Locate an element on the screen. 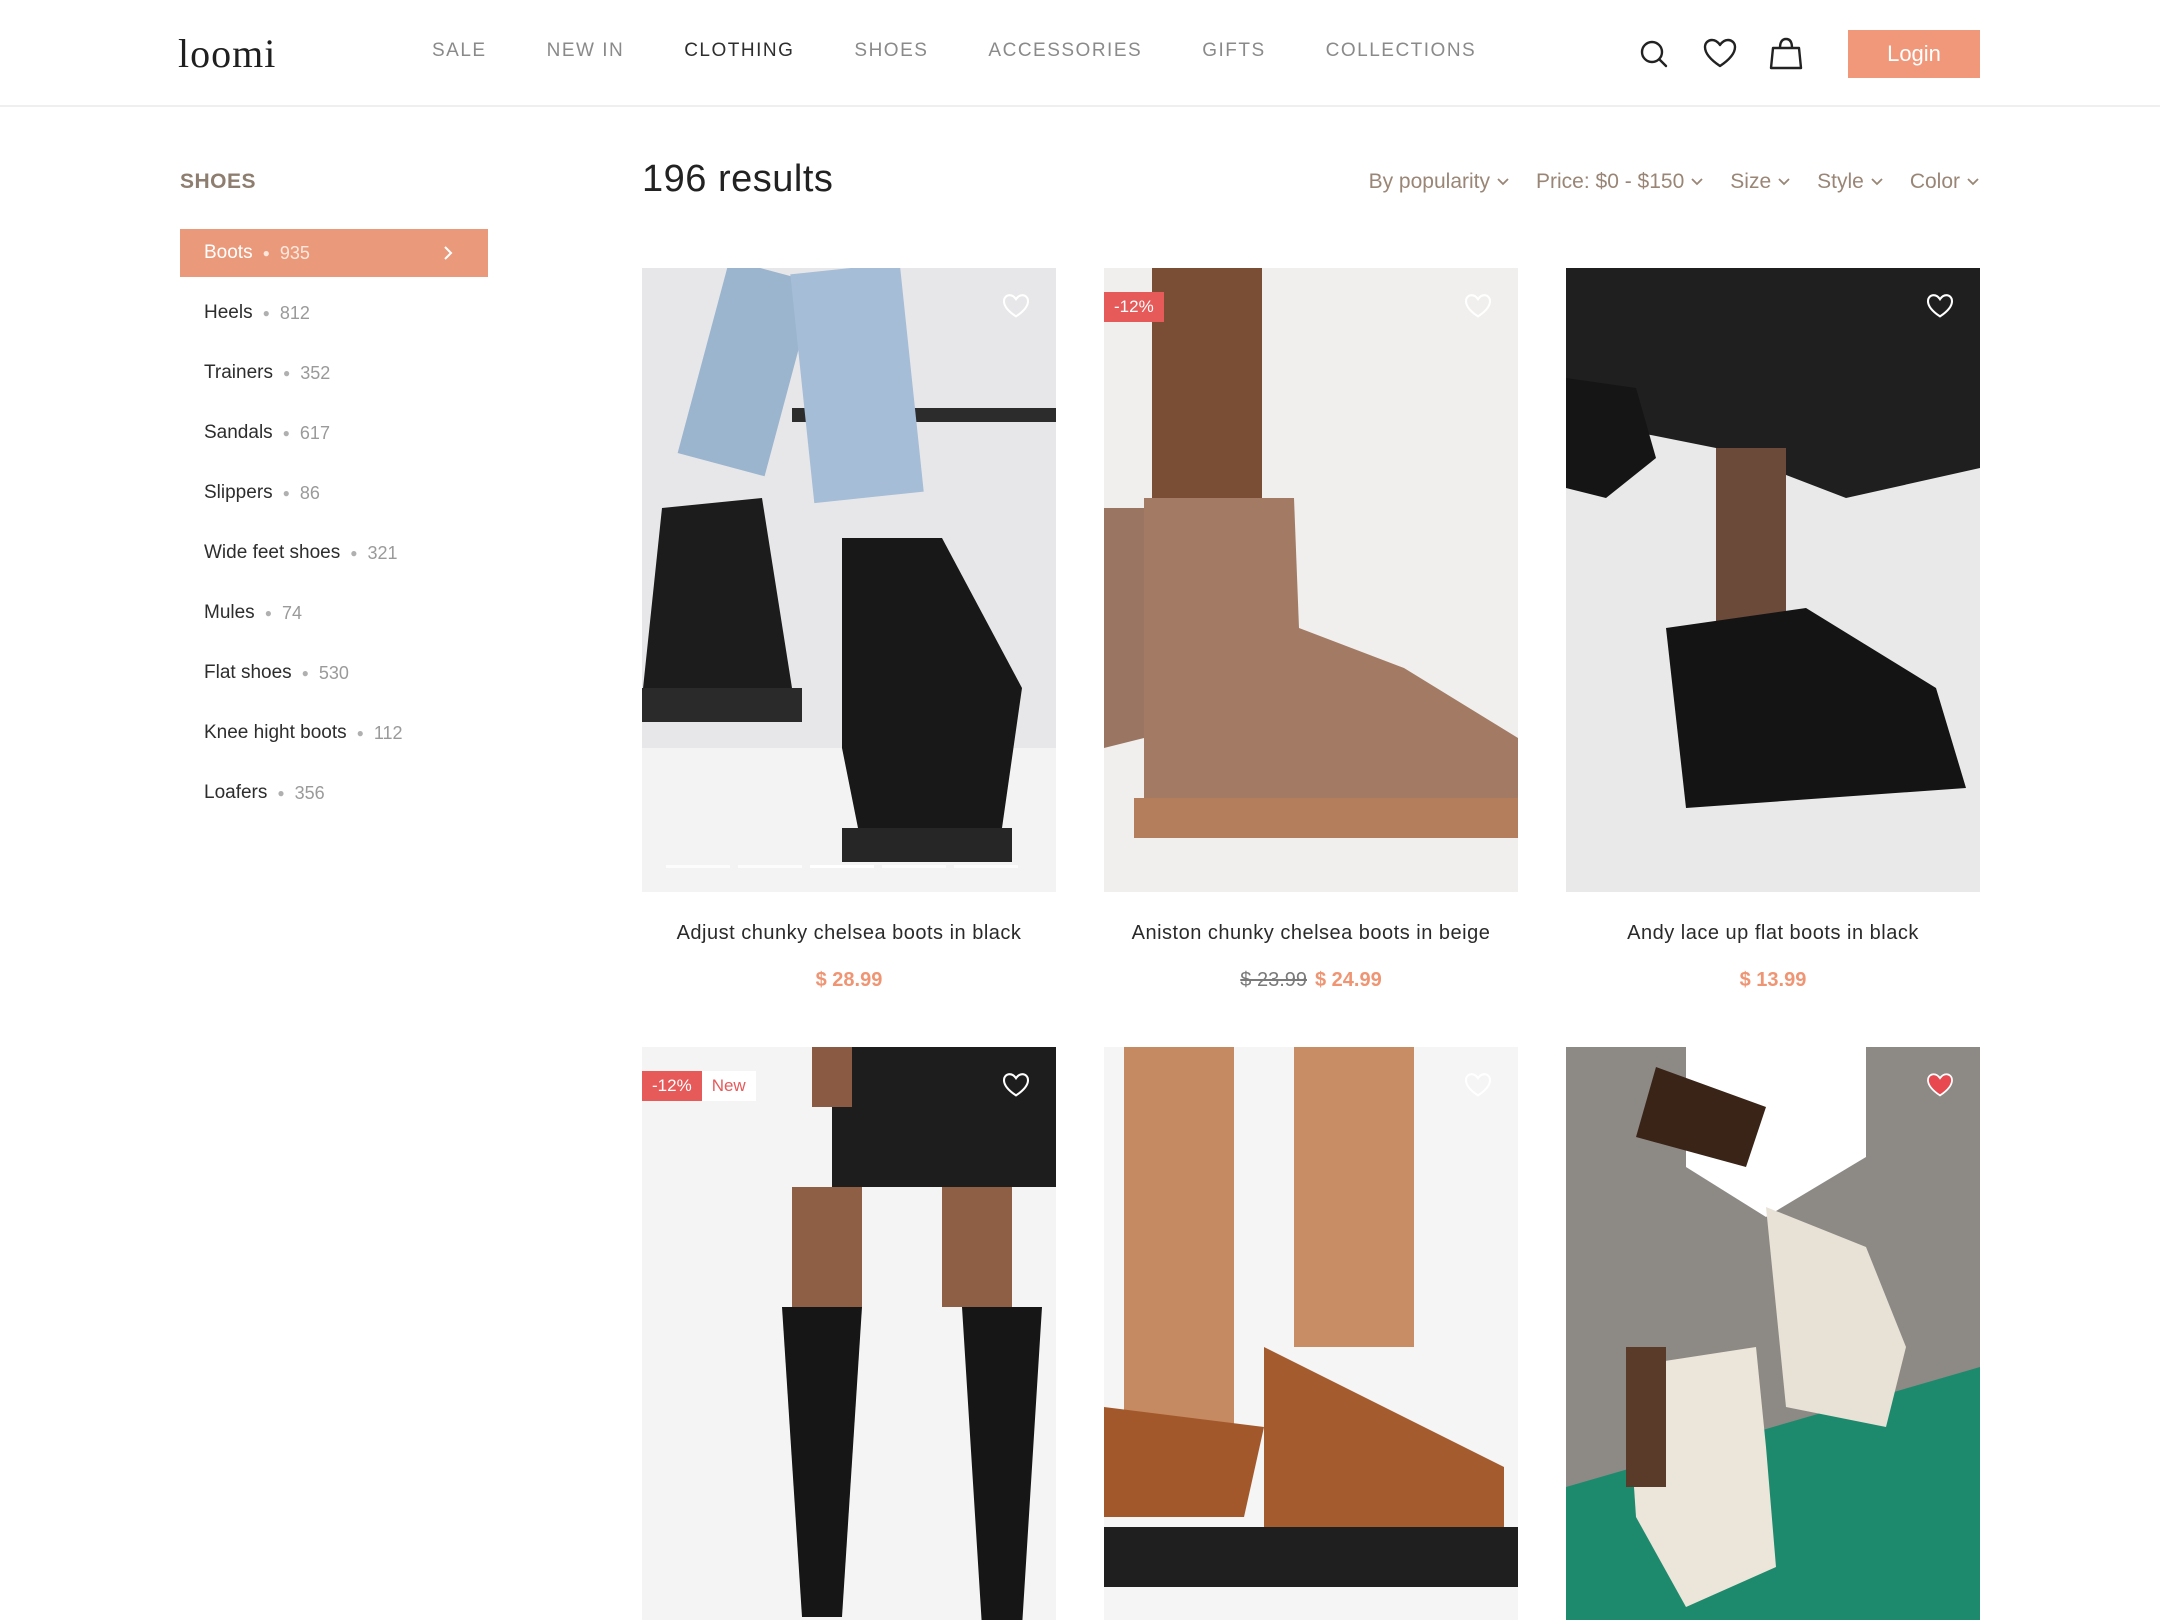 This screenshot has width=2160, height=1620. sidebar-item-count: 935 is located at coordinates (294, 252).